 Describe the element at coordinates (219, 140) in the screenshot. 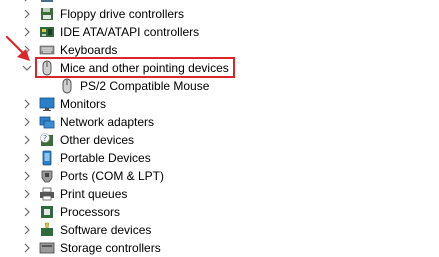

I see `tree-item-other-devices: ? Other devices` at that location.